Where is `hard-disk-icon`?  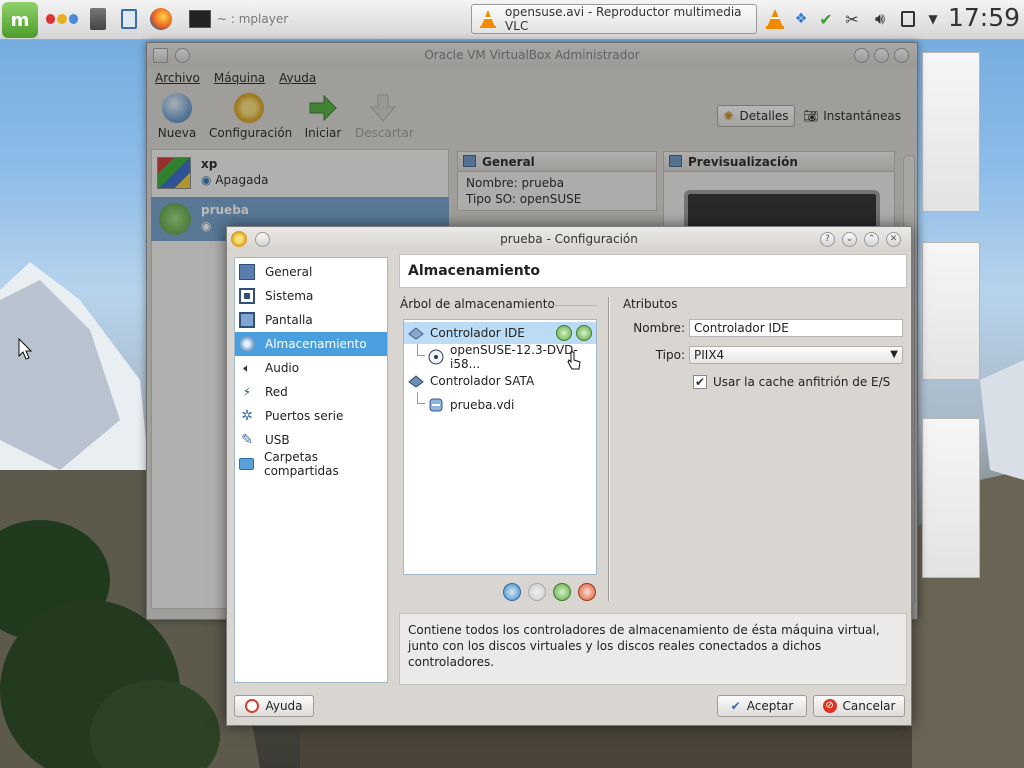
hard-disk-icon is located at coordinates (436, 405).